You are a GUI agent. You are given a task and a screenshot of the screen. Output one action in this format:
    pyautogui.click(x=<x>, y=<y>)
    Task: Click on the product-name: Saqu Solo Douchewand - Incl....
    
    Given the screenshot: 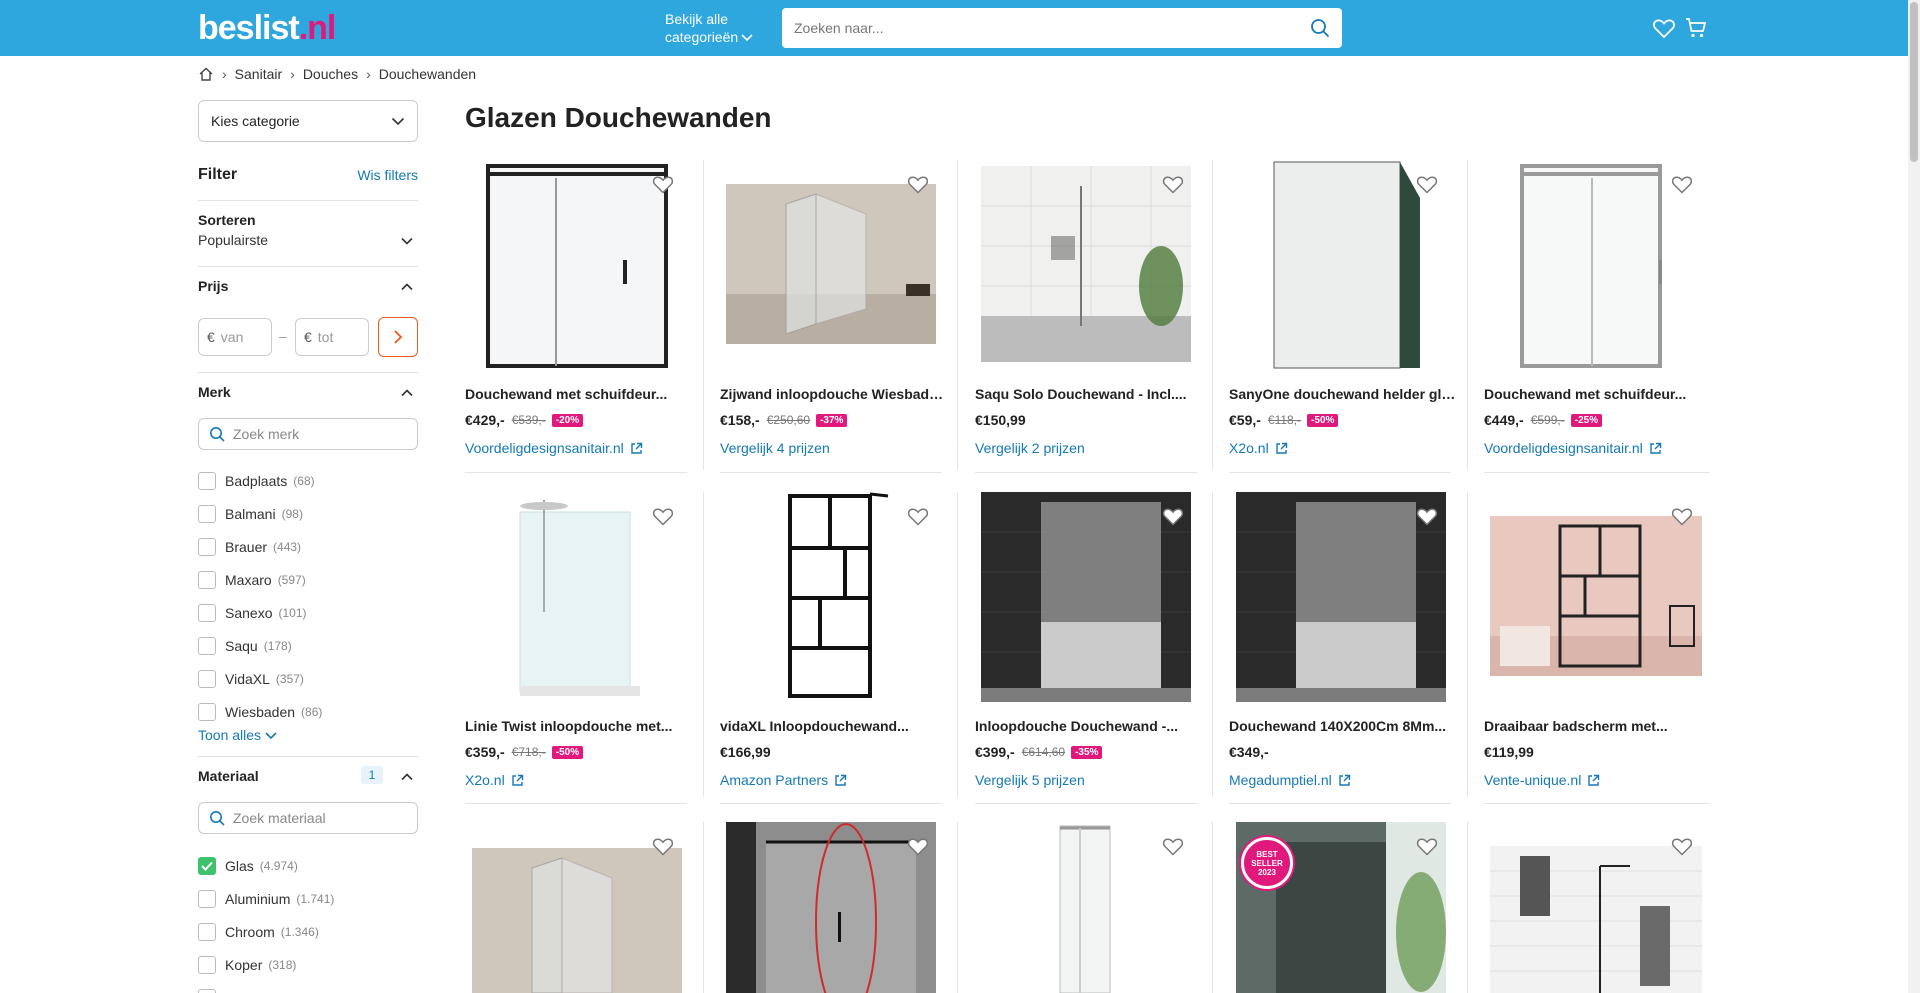 What is the action you would take?
    pyautogui.click(x=1090, y=394)
    